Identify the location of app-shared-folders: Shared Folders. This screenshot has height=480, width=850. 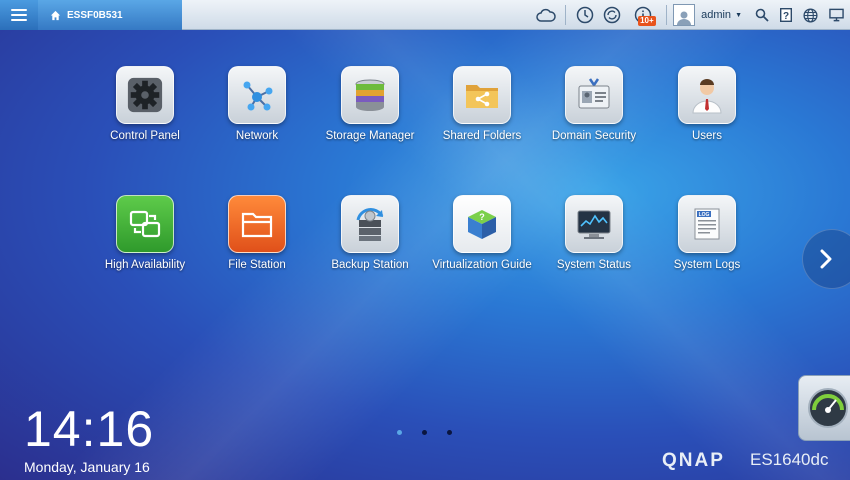
(482, 104).